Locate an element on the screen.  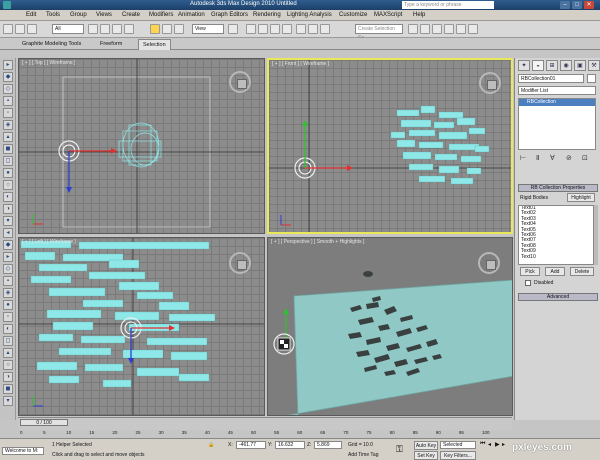
select-move-icon is located at coordinates (155, 29).